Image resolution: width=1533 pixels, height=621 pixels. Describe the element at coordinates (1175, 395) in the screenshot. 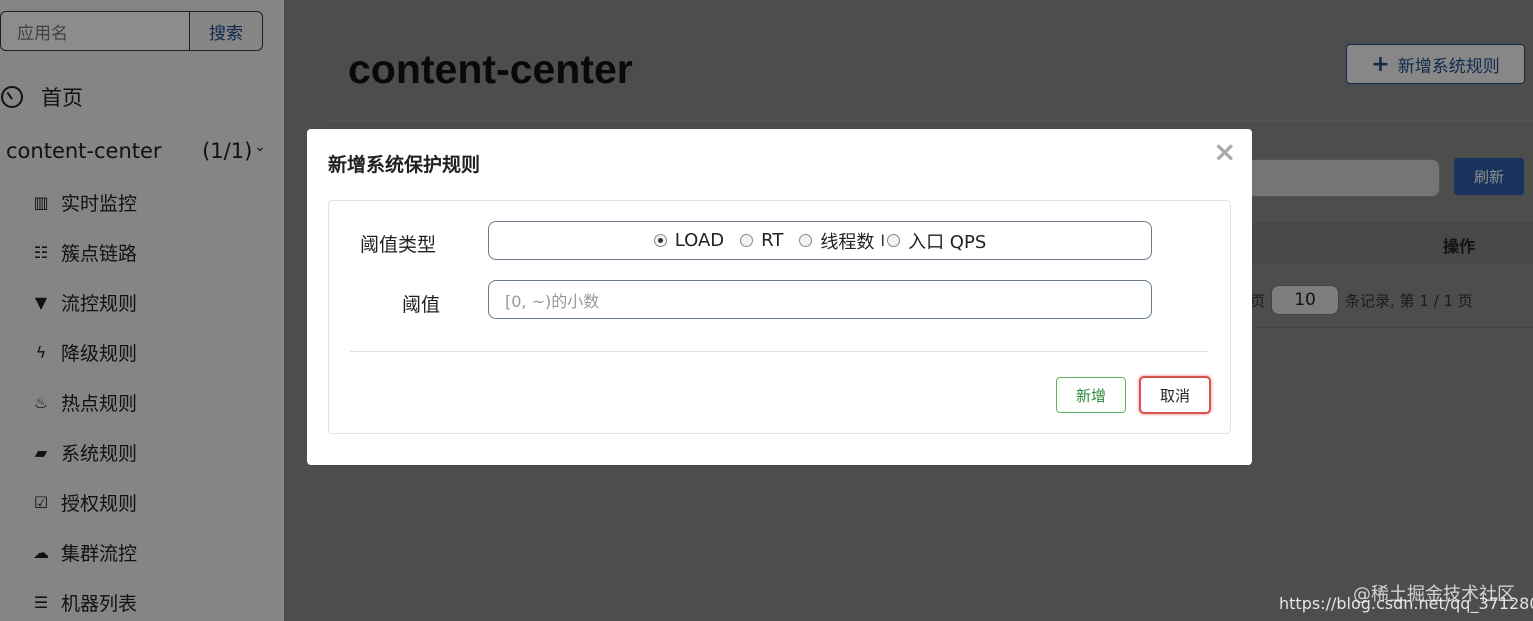

I see `cancel-button: 取消` at that location.